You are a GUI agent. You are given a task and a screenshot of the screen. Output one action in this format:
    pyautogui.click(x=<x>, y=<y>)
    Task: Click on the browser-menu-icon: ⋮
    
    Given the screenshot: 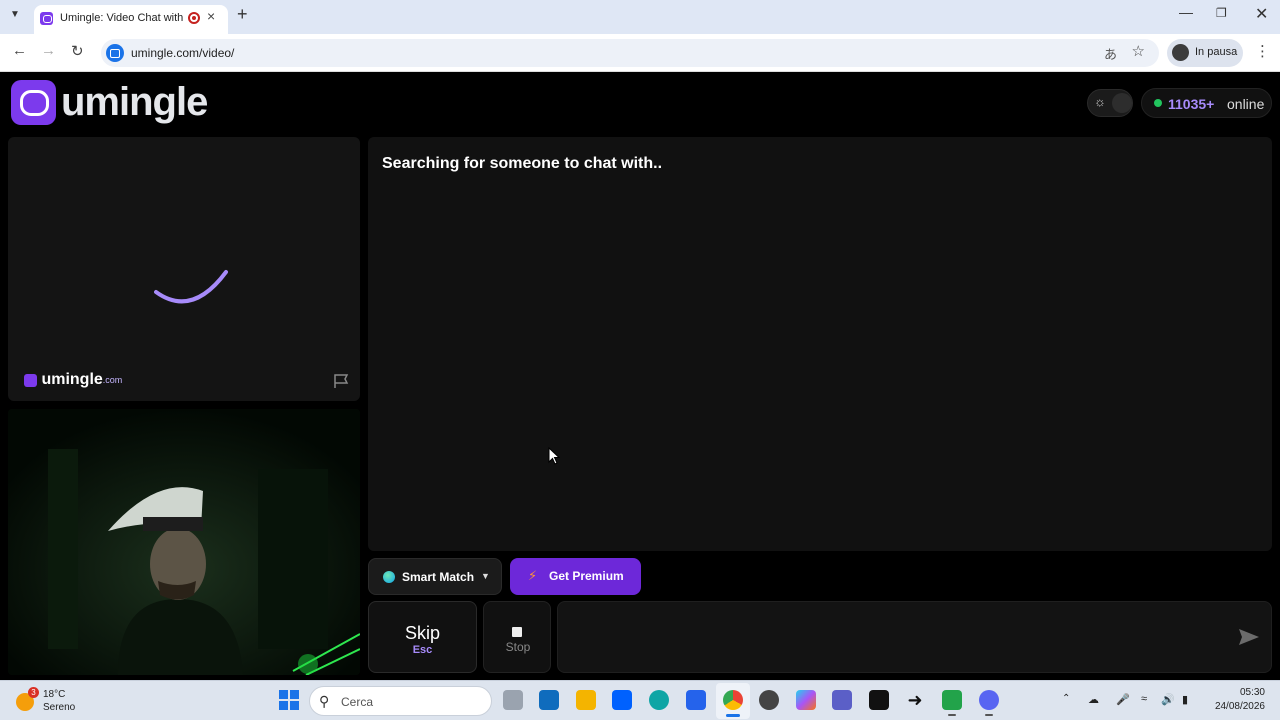 What is the action you would take?
    pyautogui.click(x=1262, y=51)
    